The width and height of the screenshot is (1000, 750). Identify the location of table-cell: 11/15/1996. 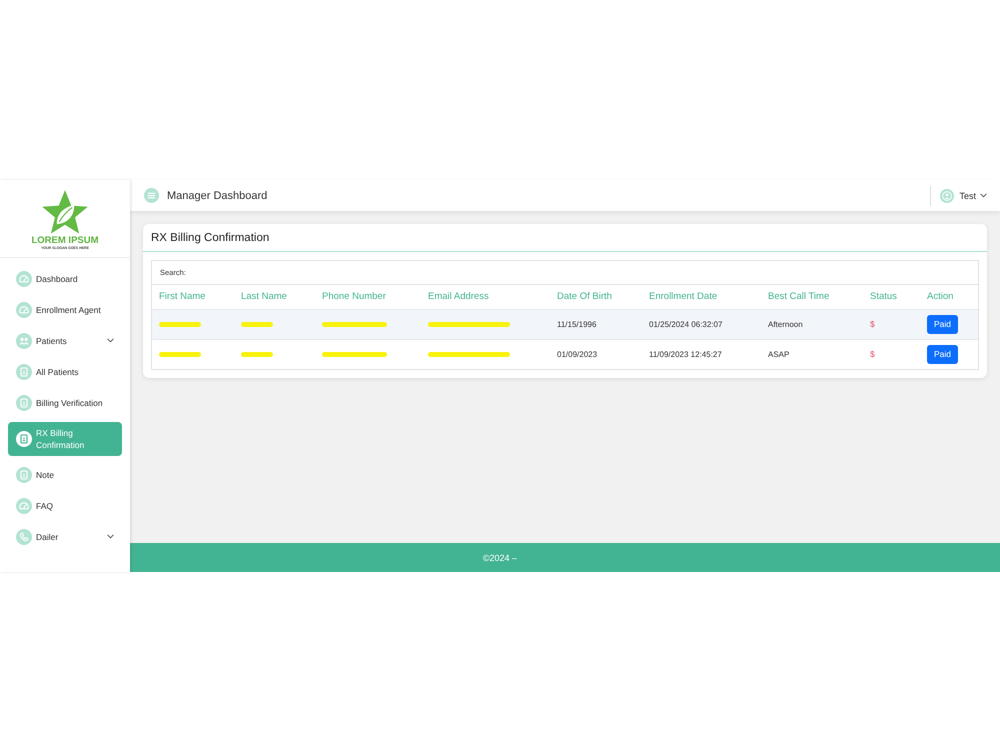
(596, 324).